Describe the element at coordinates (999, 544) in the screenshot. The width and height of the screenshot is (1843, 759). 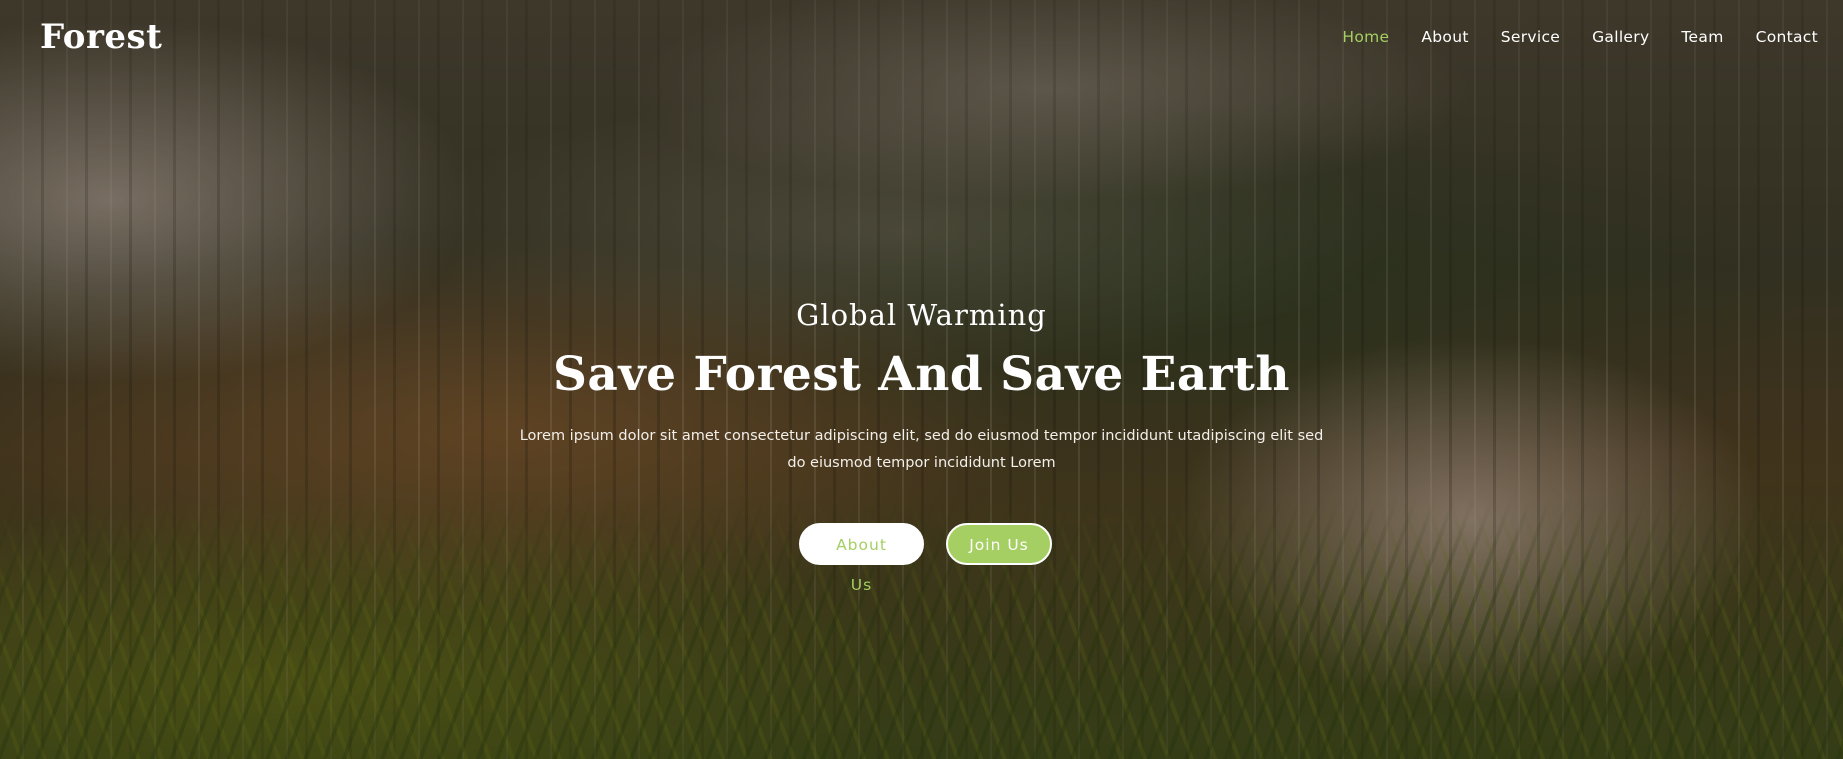
I see `join-us-button: Join Us` at that location.